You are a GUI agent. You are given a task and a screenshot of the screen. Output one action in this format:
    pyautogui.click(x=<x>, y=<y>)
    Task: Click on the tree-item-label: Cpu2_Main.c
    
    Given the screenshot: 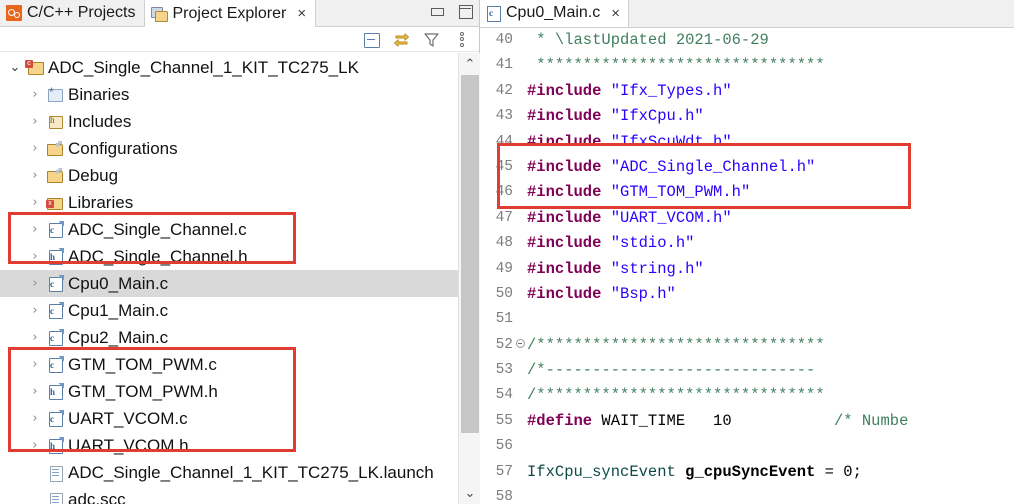 What is the action you would take?
    pyautogui.click(x=118, y=337)
    